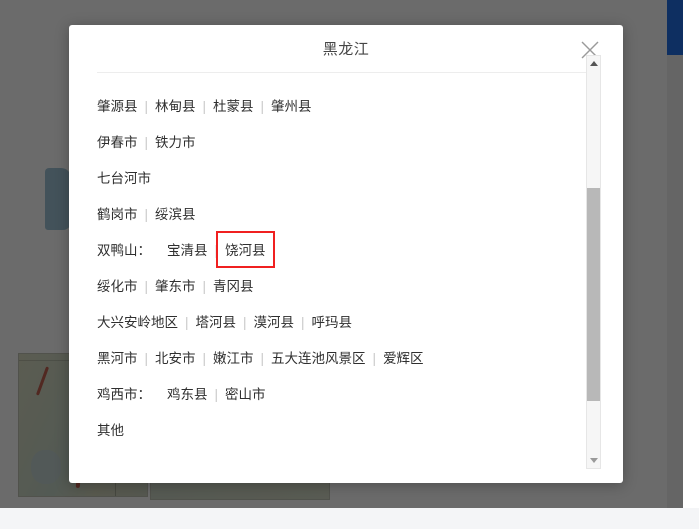  What do you see at coordinates (233, 286) in the screenshot?
I see `region-item: 青冈县` at bounding box center [233, 286].